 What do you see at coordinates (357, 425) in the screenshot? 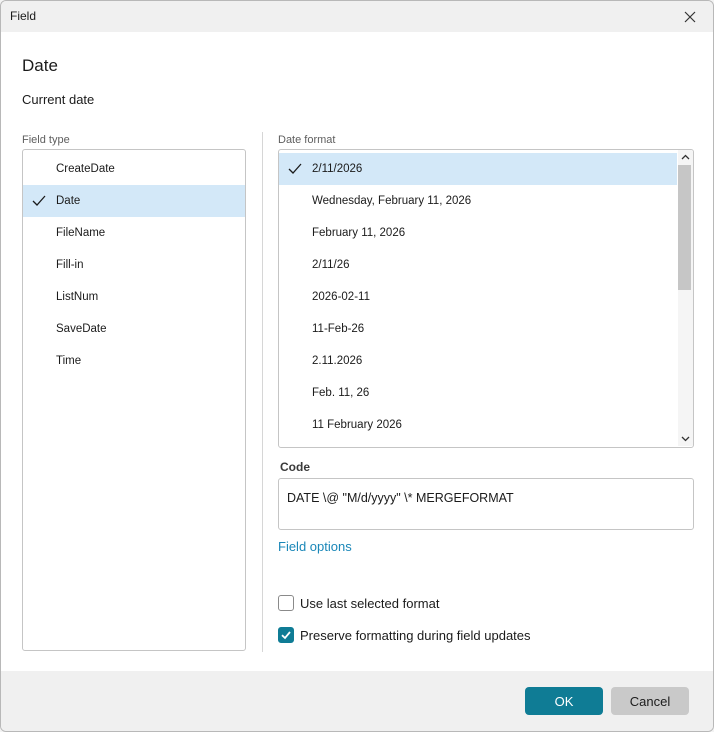
I see `date-format-item-label: 11 February 2026` at bounding box center [357, 425].